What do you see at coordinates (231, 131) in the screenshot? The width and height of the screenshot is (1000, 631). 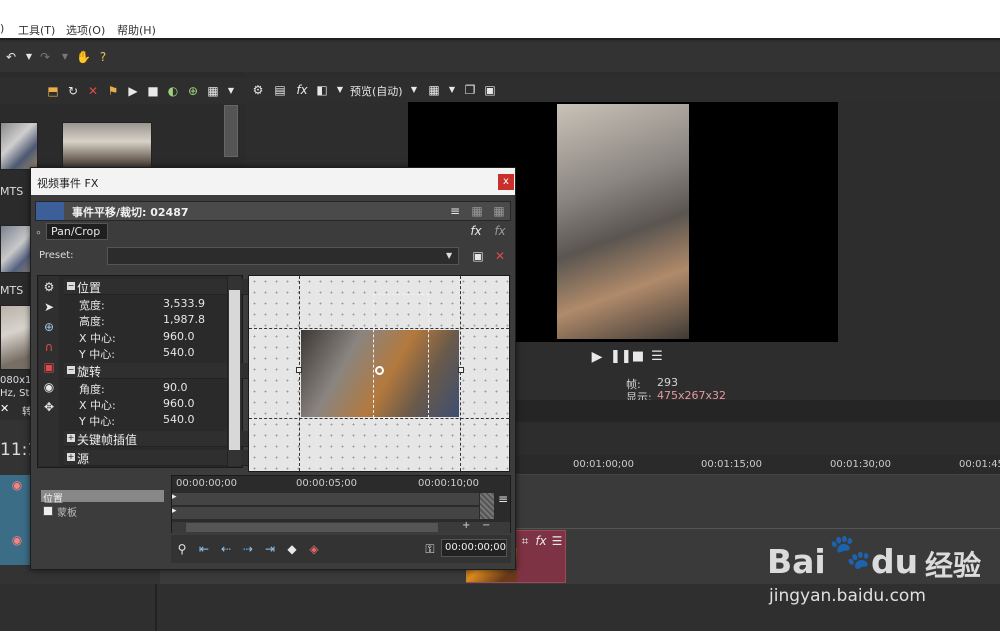 I see `scrollbar` at bounding box center [231, 131].